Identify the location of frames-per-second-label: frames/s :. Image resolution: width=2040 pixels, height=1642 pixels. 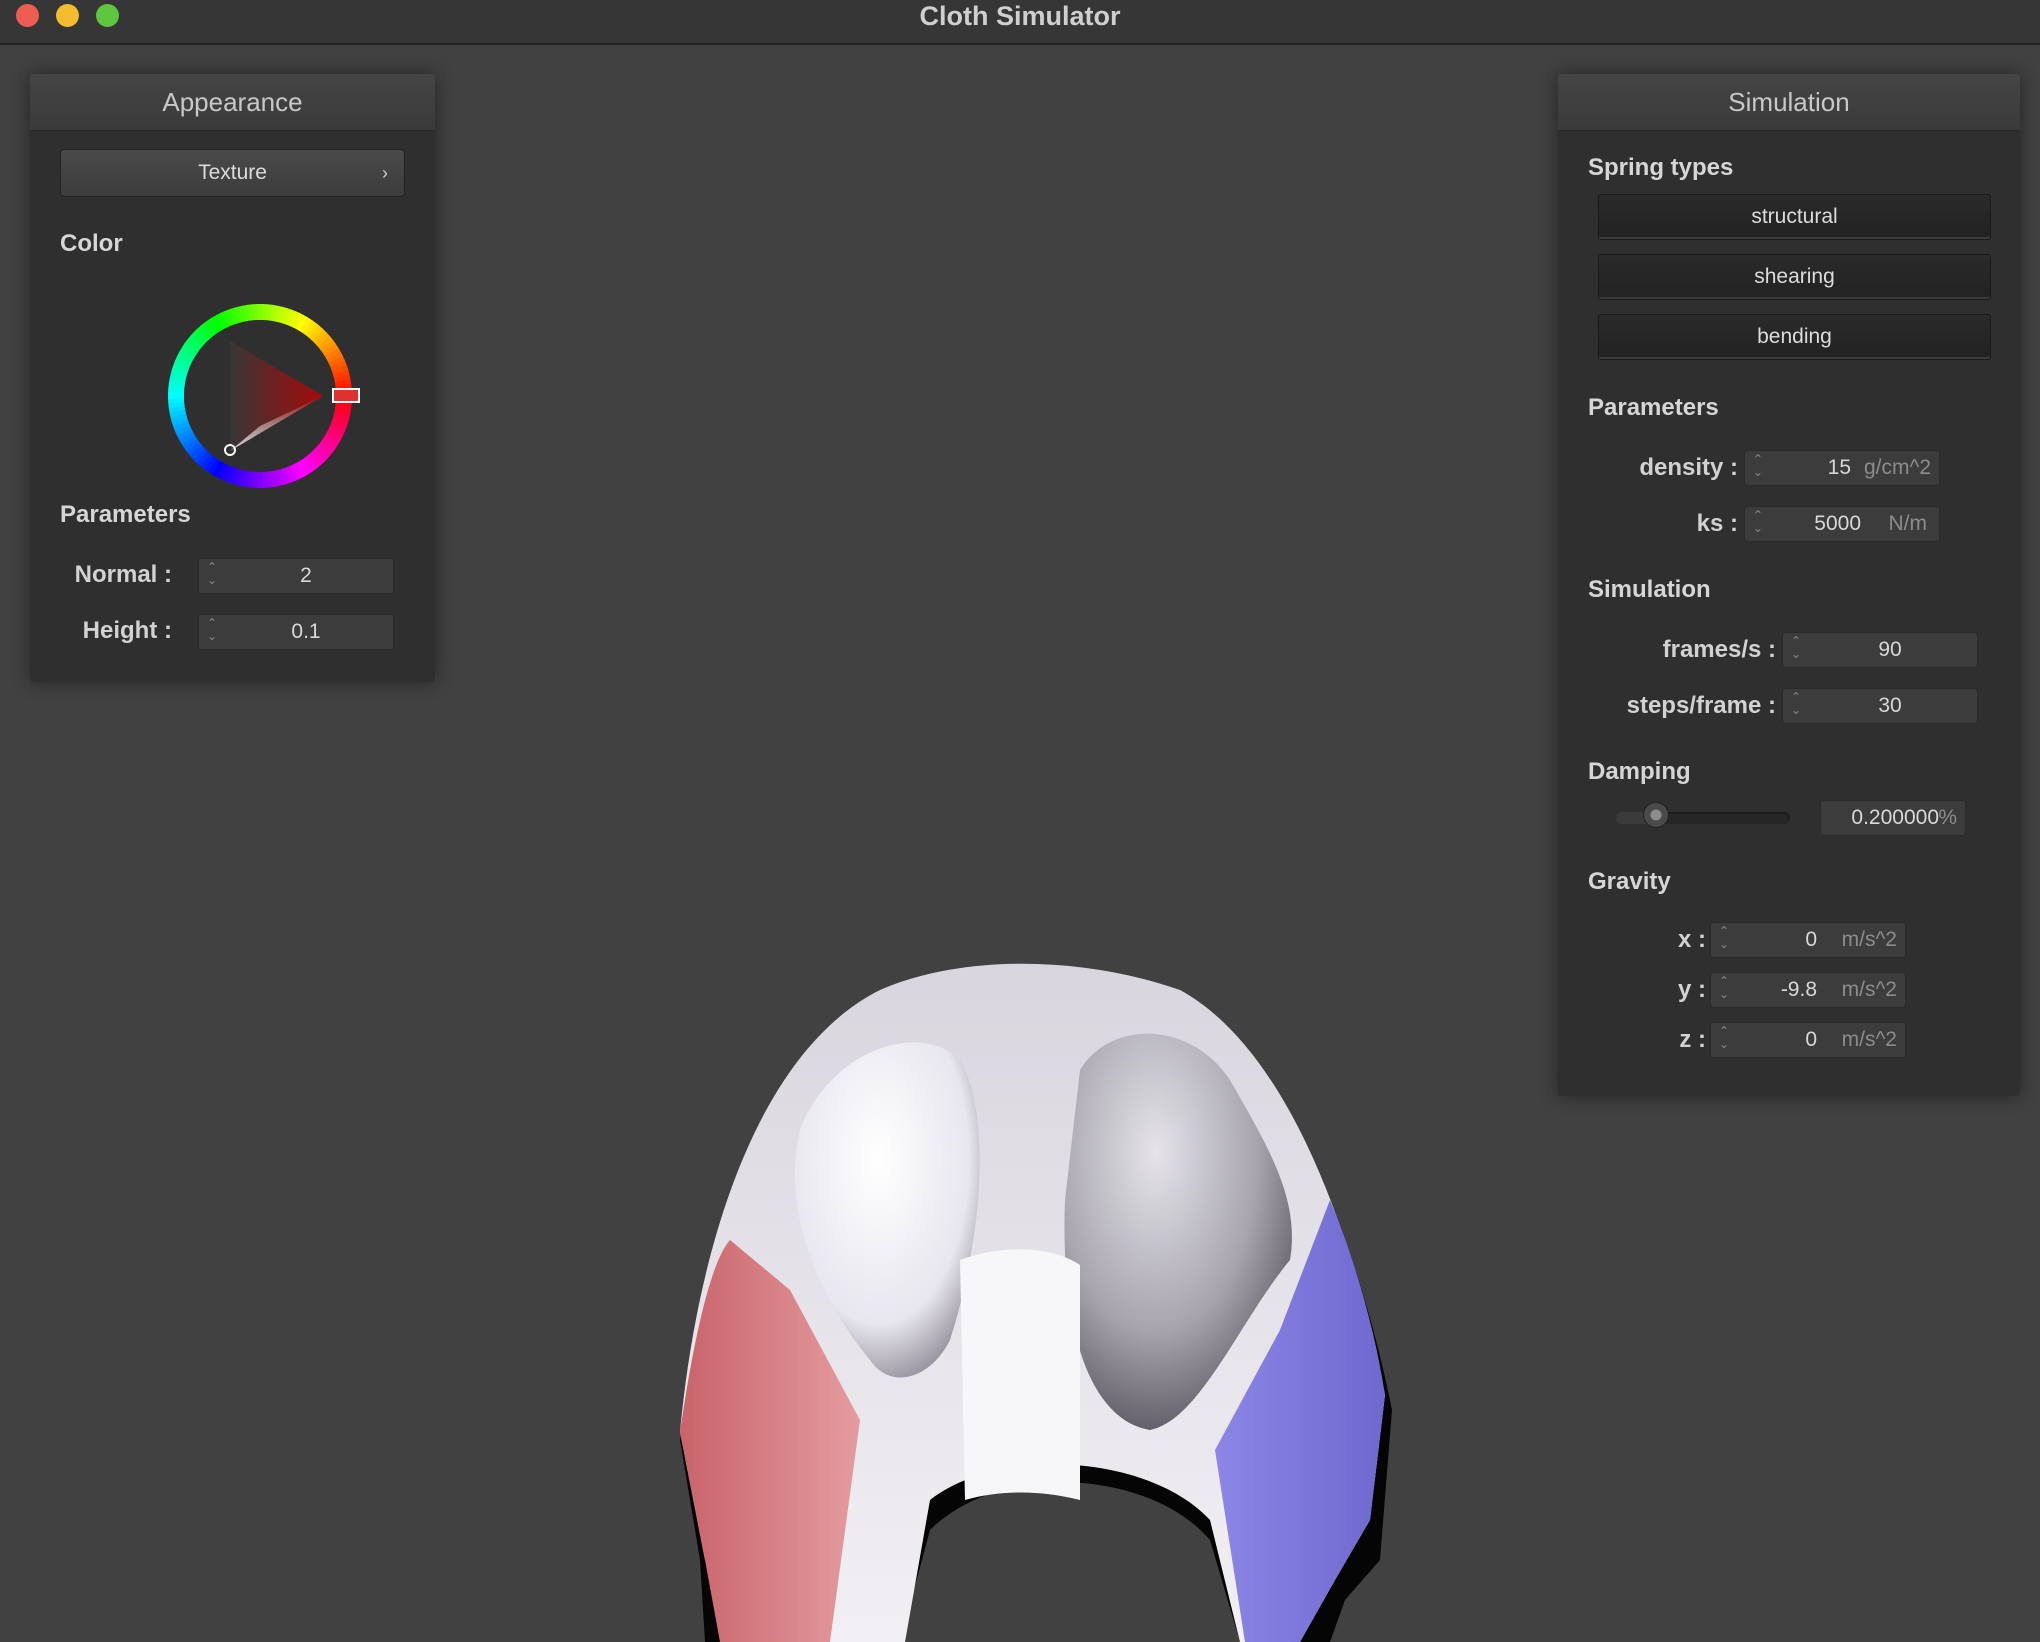
(1719, 649).